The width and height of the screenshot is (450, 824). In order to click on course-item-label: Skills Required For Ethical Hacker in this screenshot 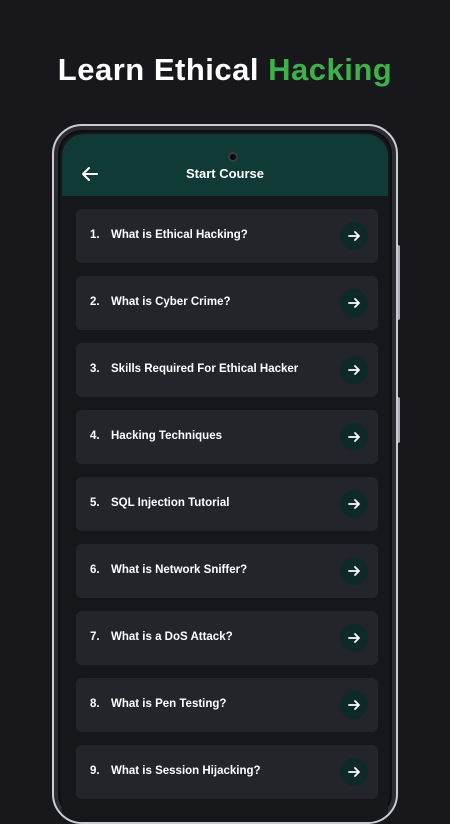, I will do `click(205, 369)`.